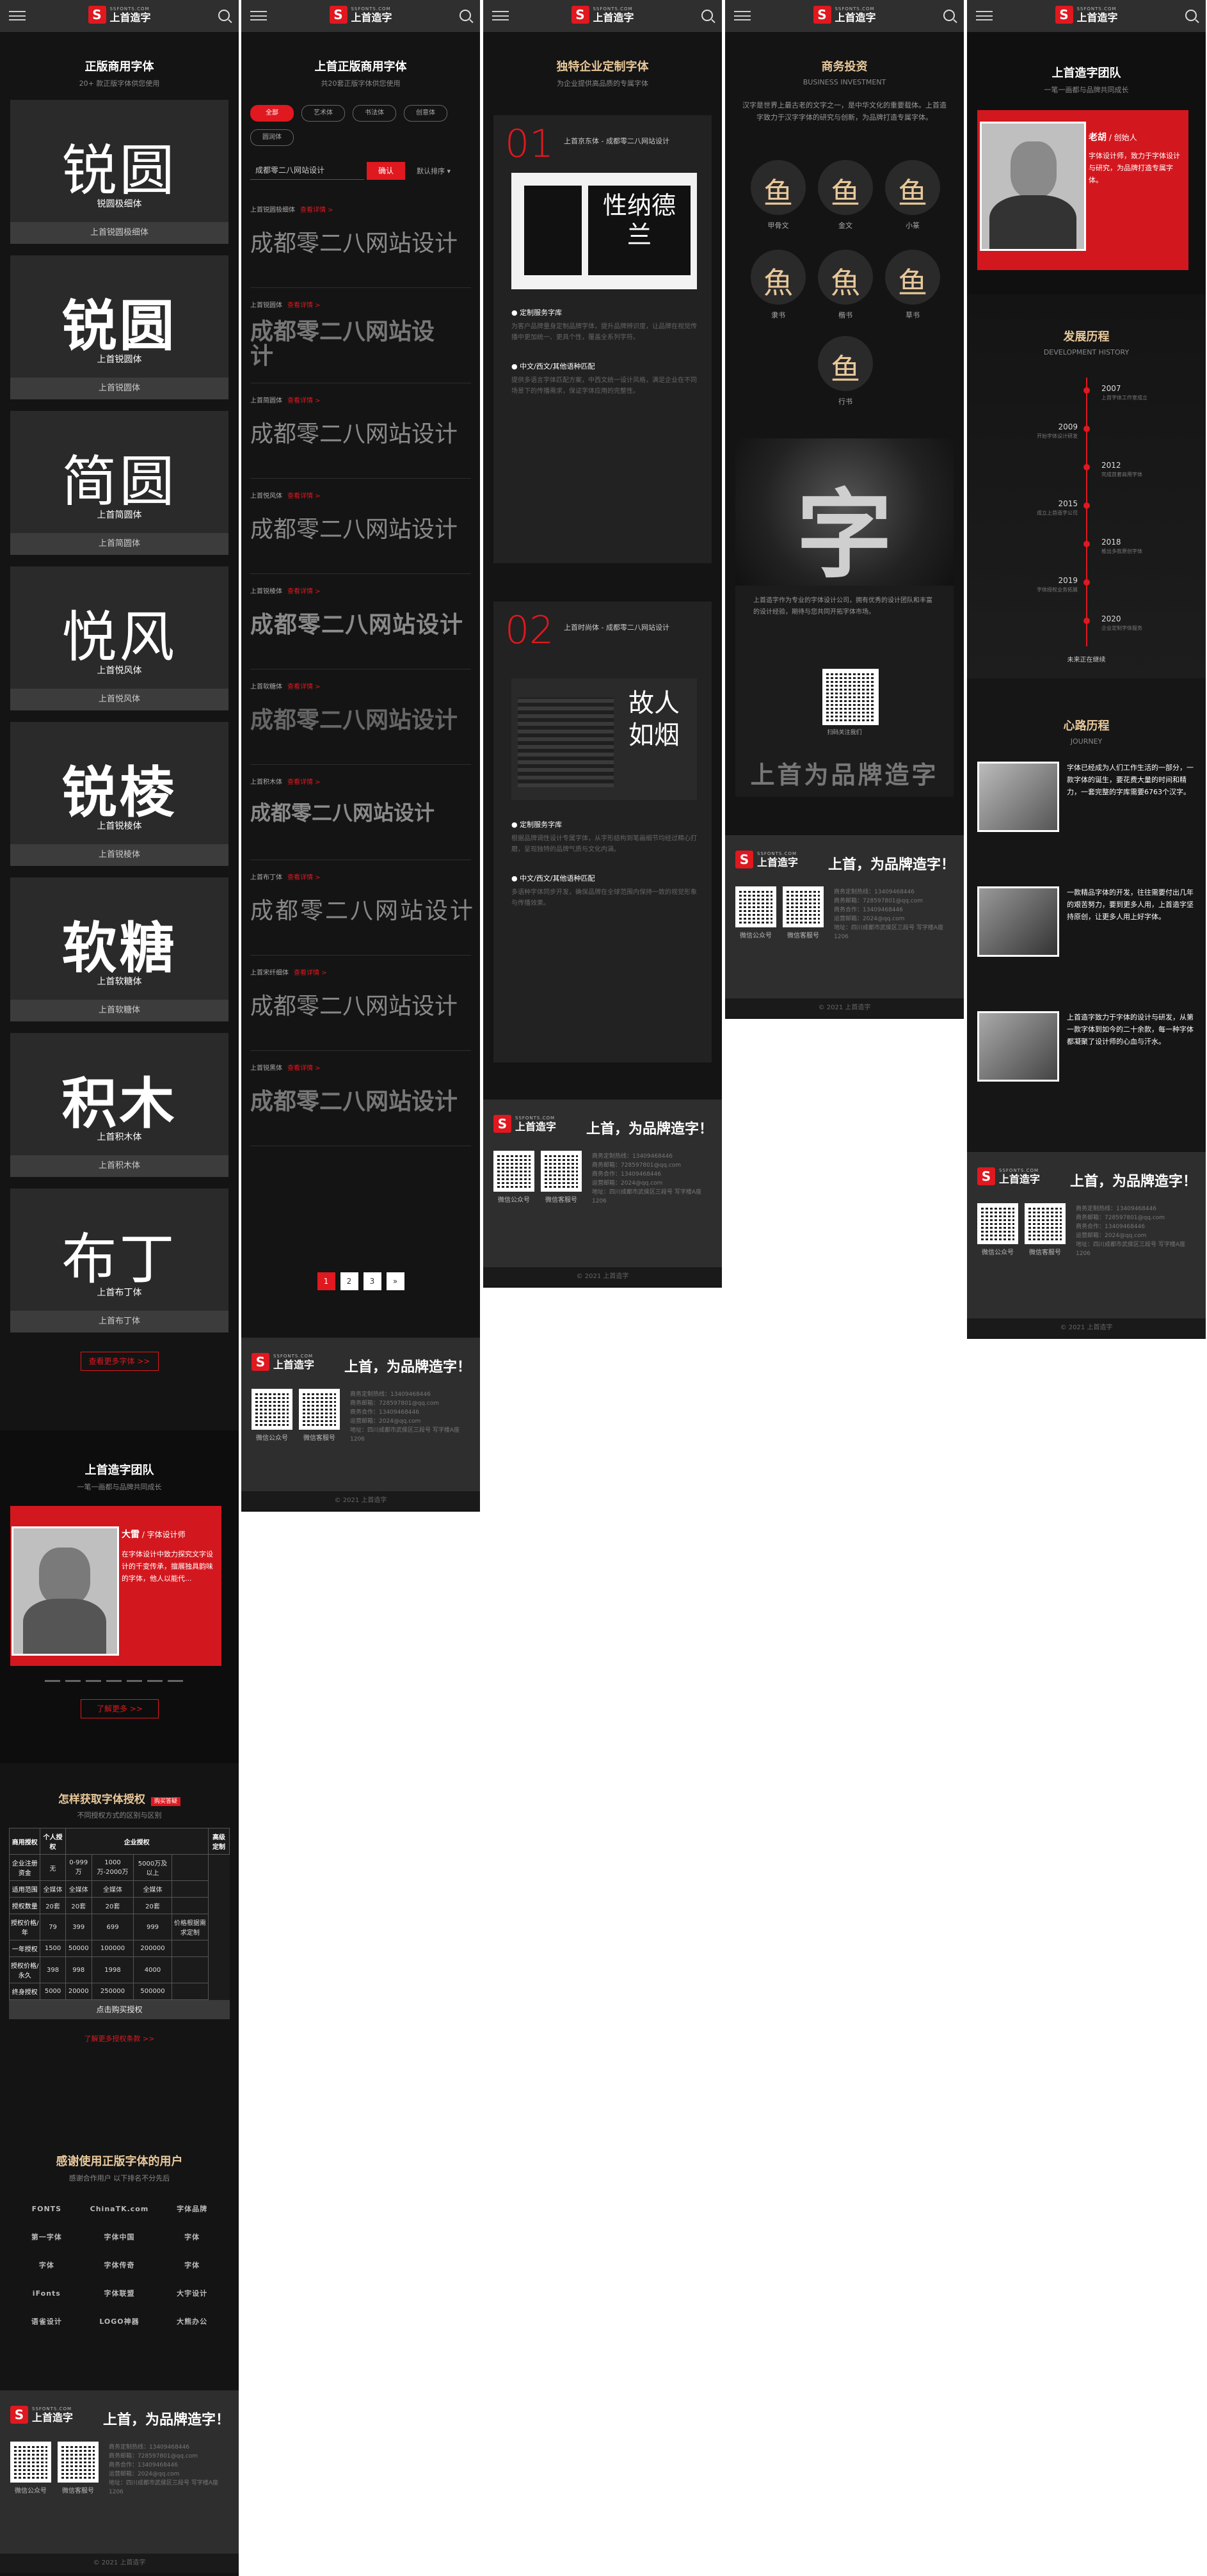 The image size is (1207, 2576). I want to click on case-image-text: 故人如烟, so click(654, 719).